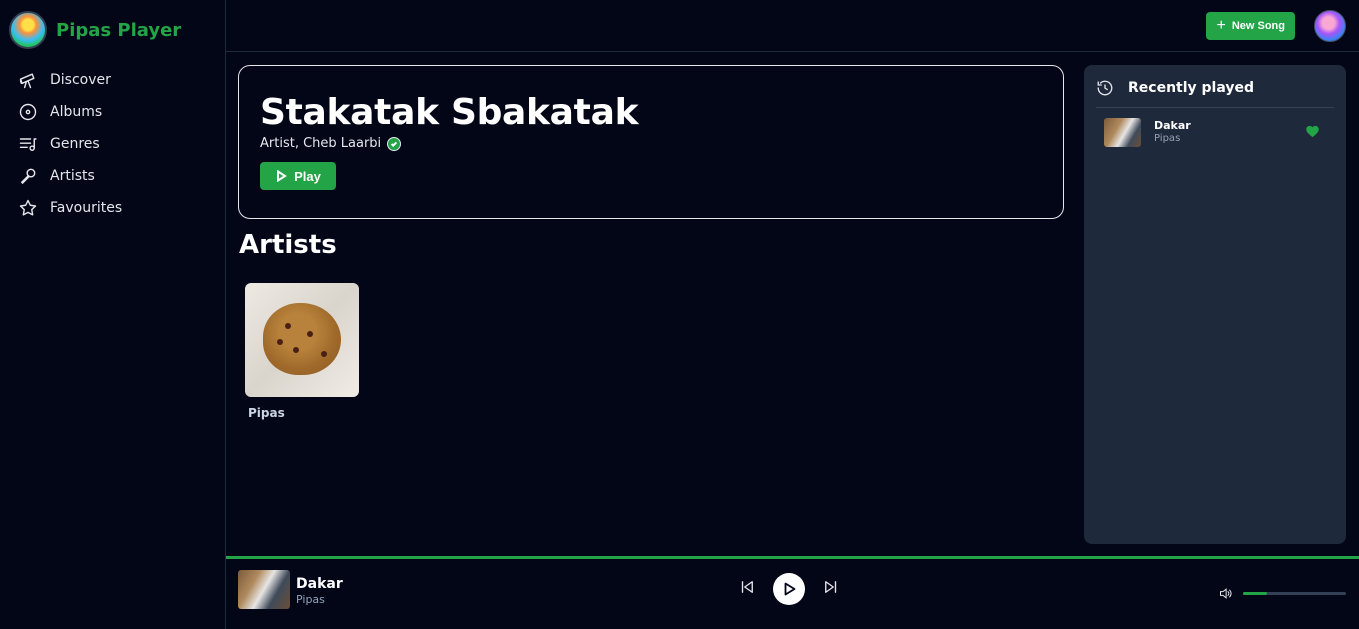 This screenshot has height=629, width=1359. I want to click on next-button, so click(831, 589).